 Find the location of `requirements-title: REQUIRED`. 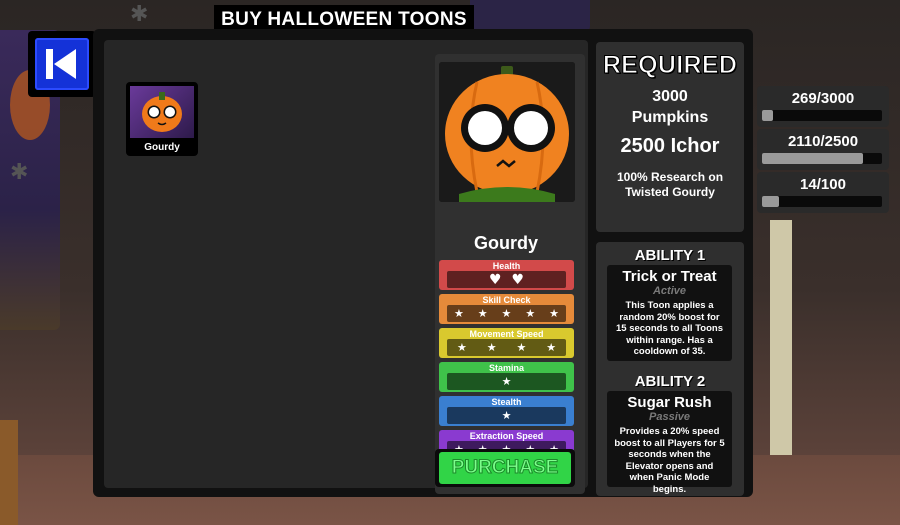

requirements-title: REQUIRED is located at coordinates (670, 65).